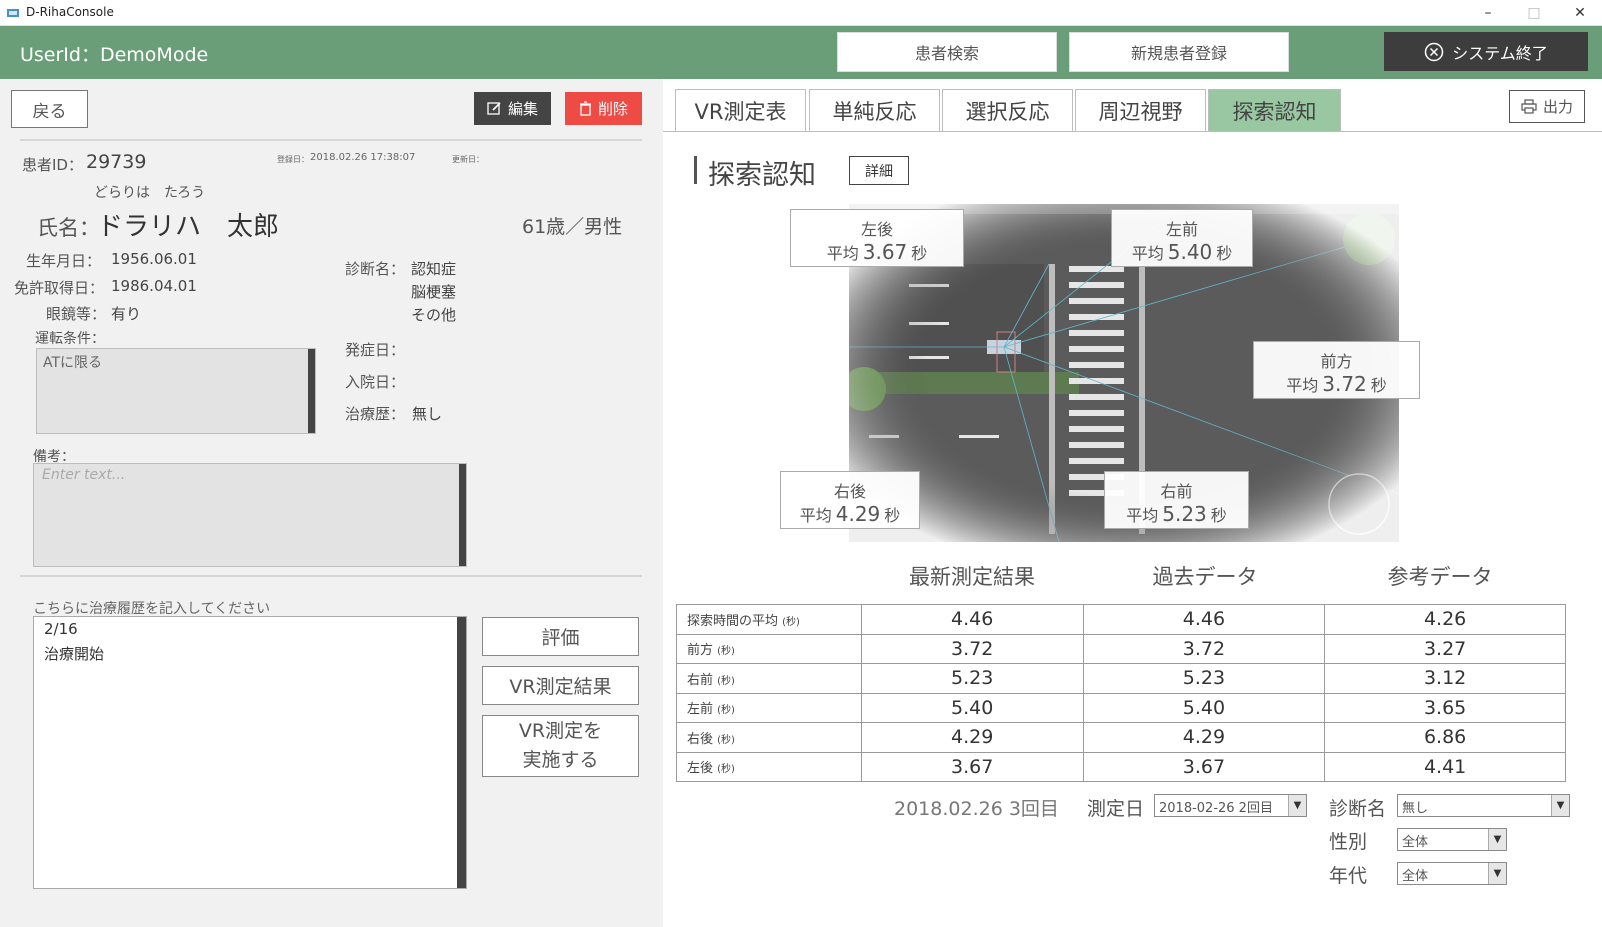  I want to click on age-select: 全体 ▼, so click(1452, 873).